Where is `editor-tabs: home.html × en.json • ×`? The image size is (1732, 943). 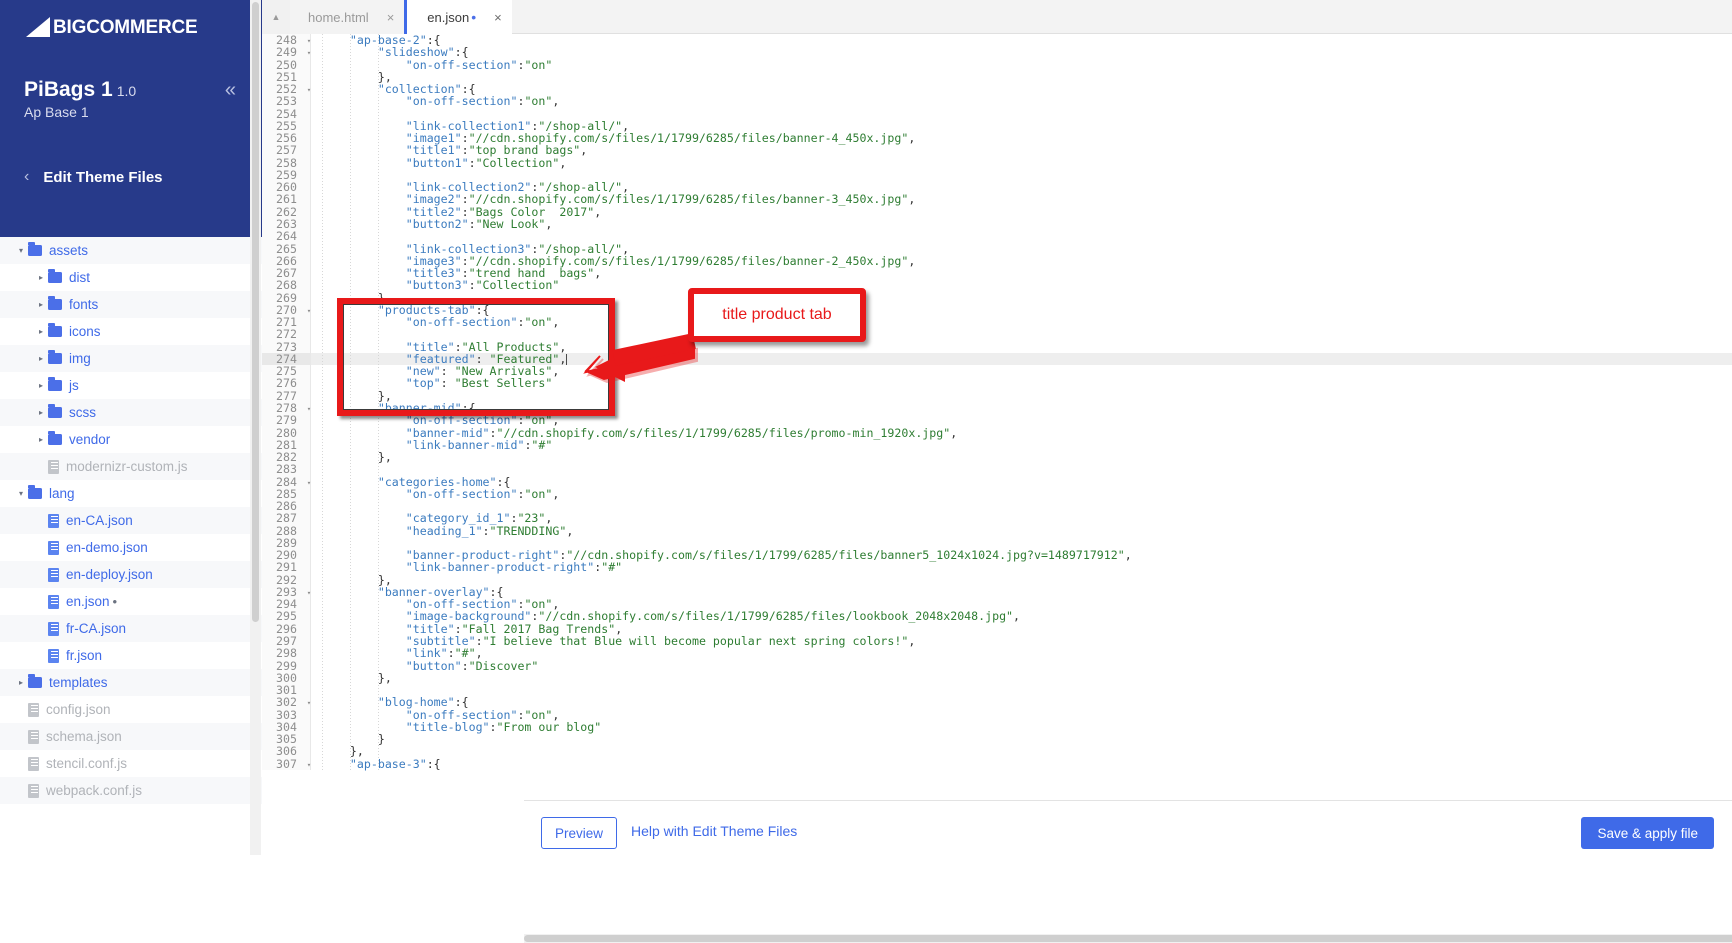 editor-tabs: home.html × en.json • × is located at coordinates (401, 17).